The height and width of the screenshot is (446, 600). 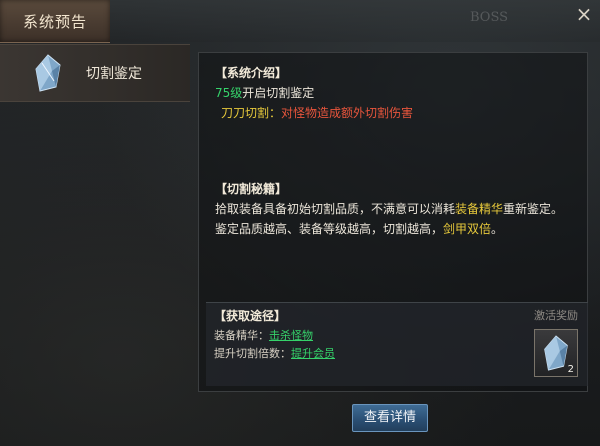 What do you see at coordinates (241, 335) in the screenshot?
I see `acquire-row-1-label: 装备精华：` at bounding box center [241, 335].